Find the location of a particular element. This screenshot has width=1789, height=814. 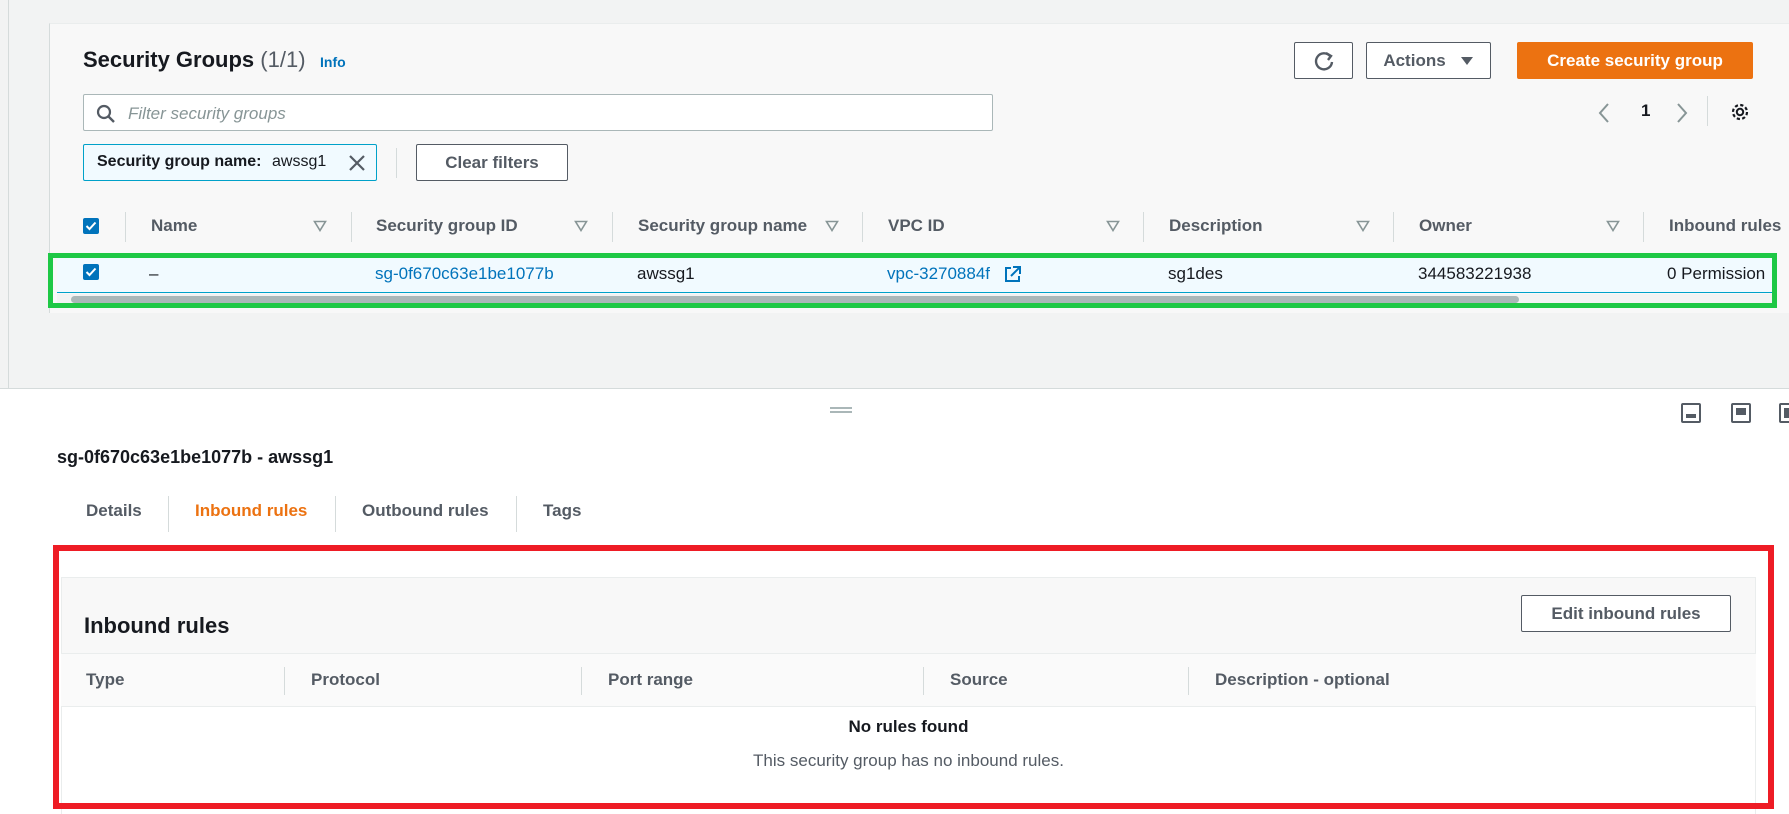

tab-details: Details is located at coordinates (114, 511).